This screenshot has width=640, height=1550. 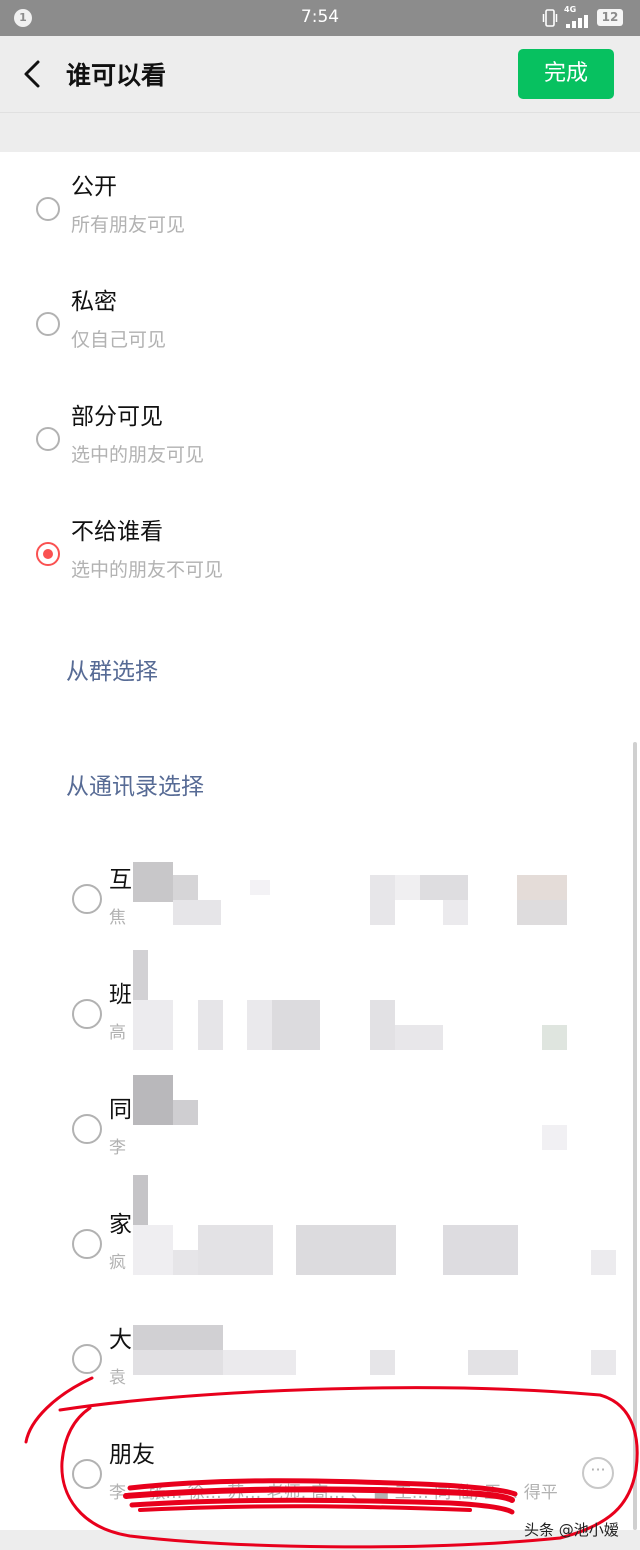 I want to click on option-public: 公开 所有朋友可见, so click(x=320, y=207).